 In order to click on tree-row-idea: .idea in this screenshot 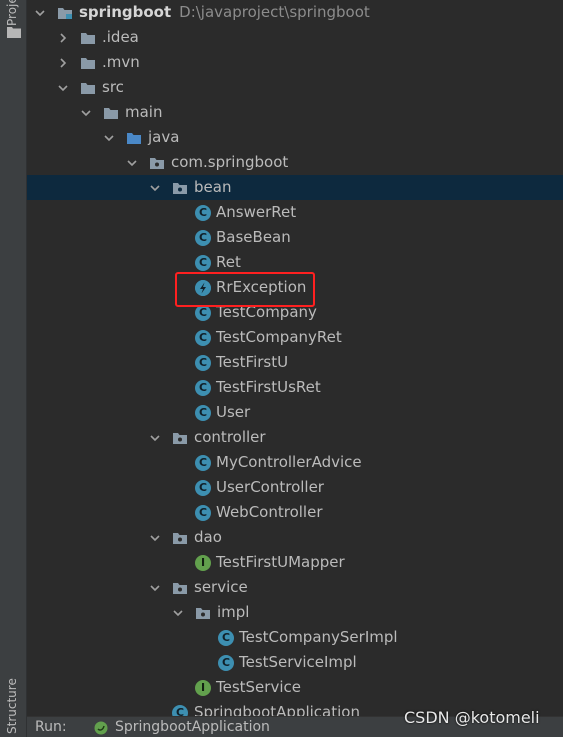, I will do `click(295, 37)`.